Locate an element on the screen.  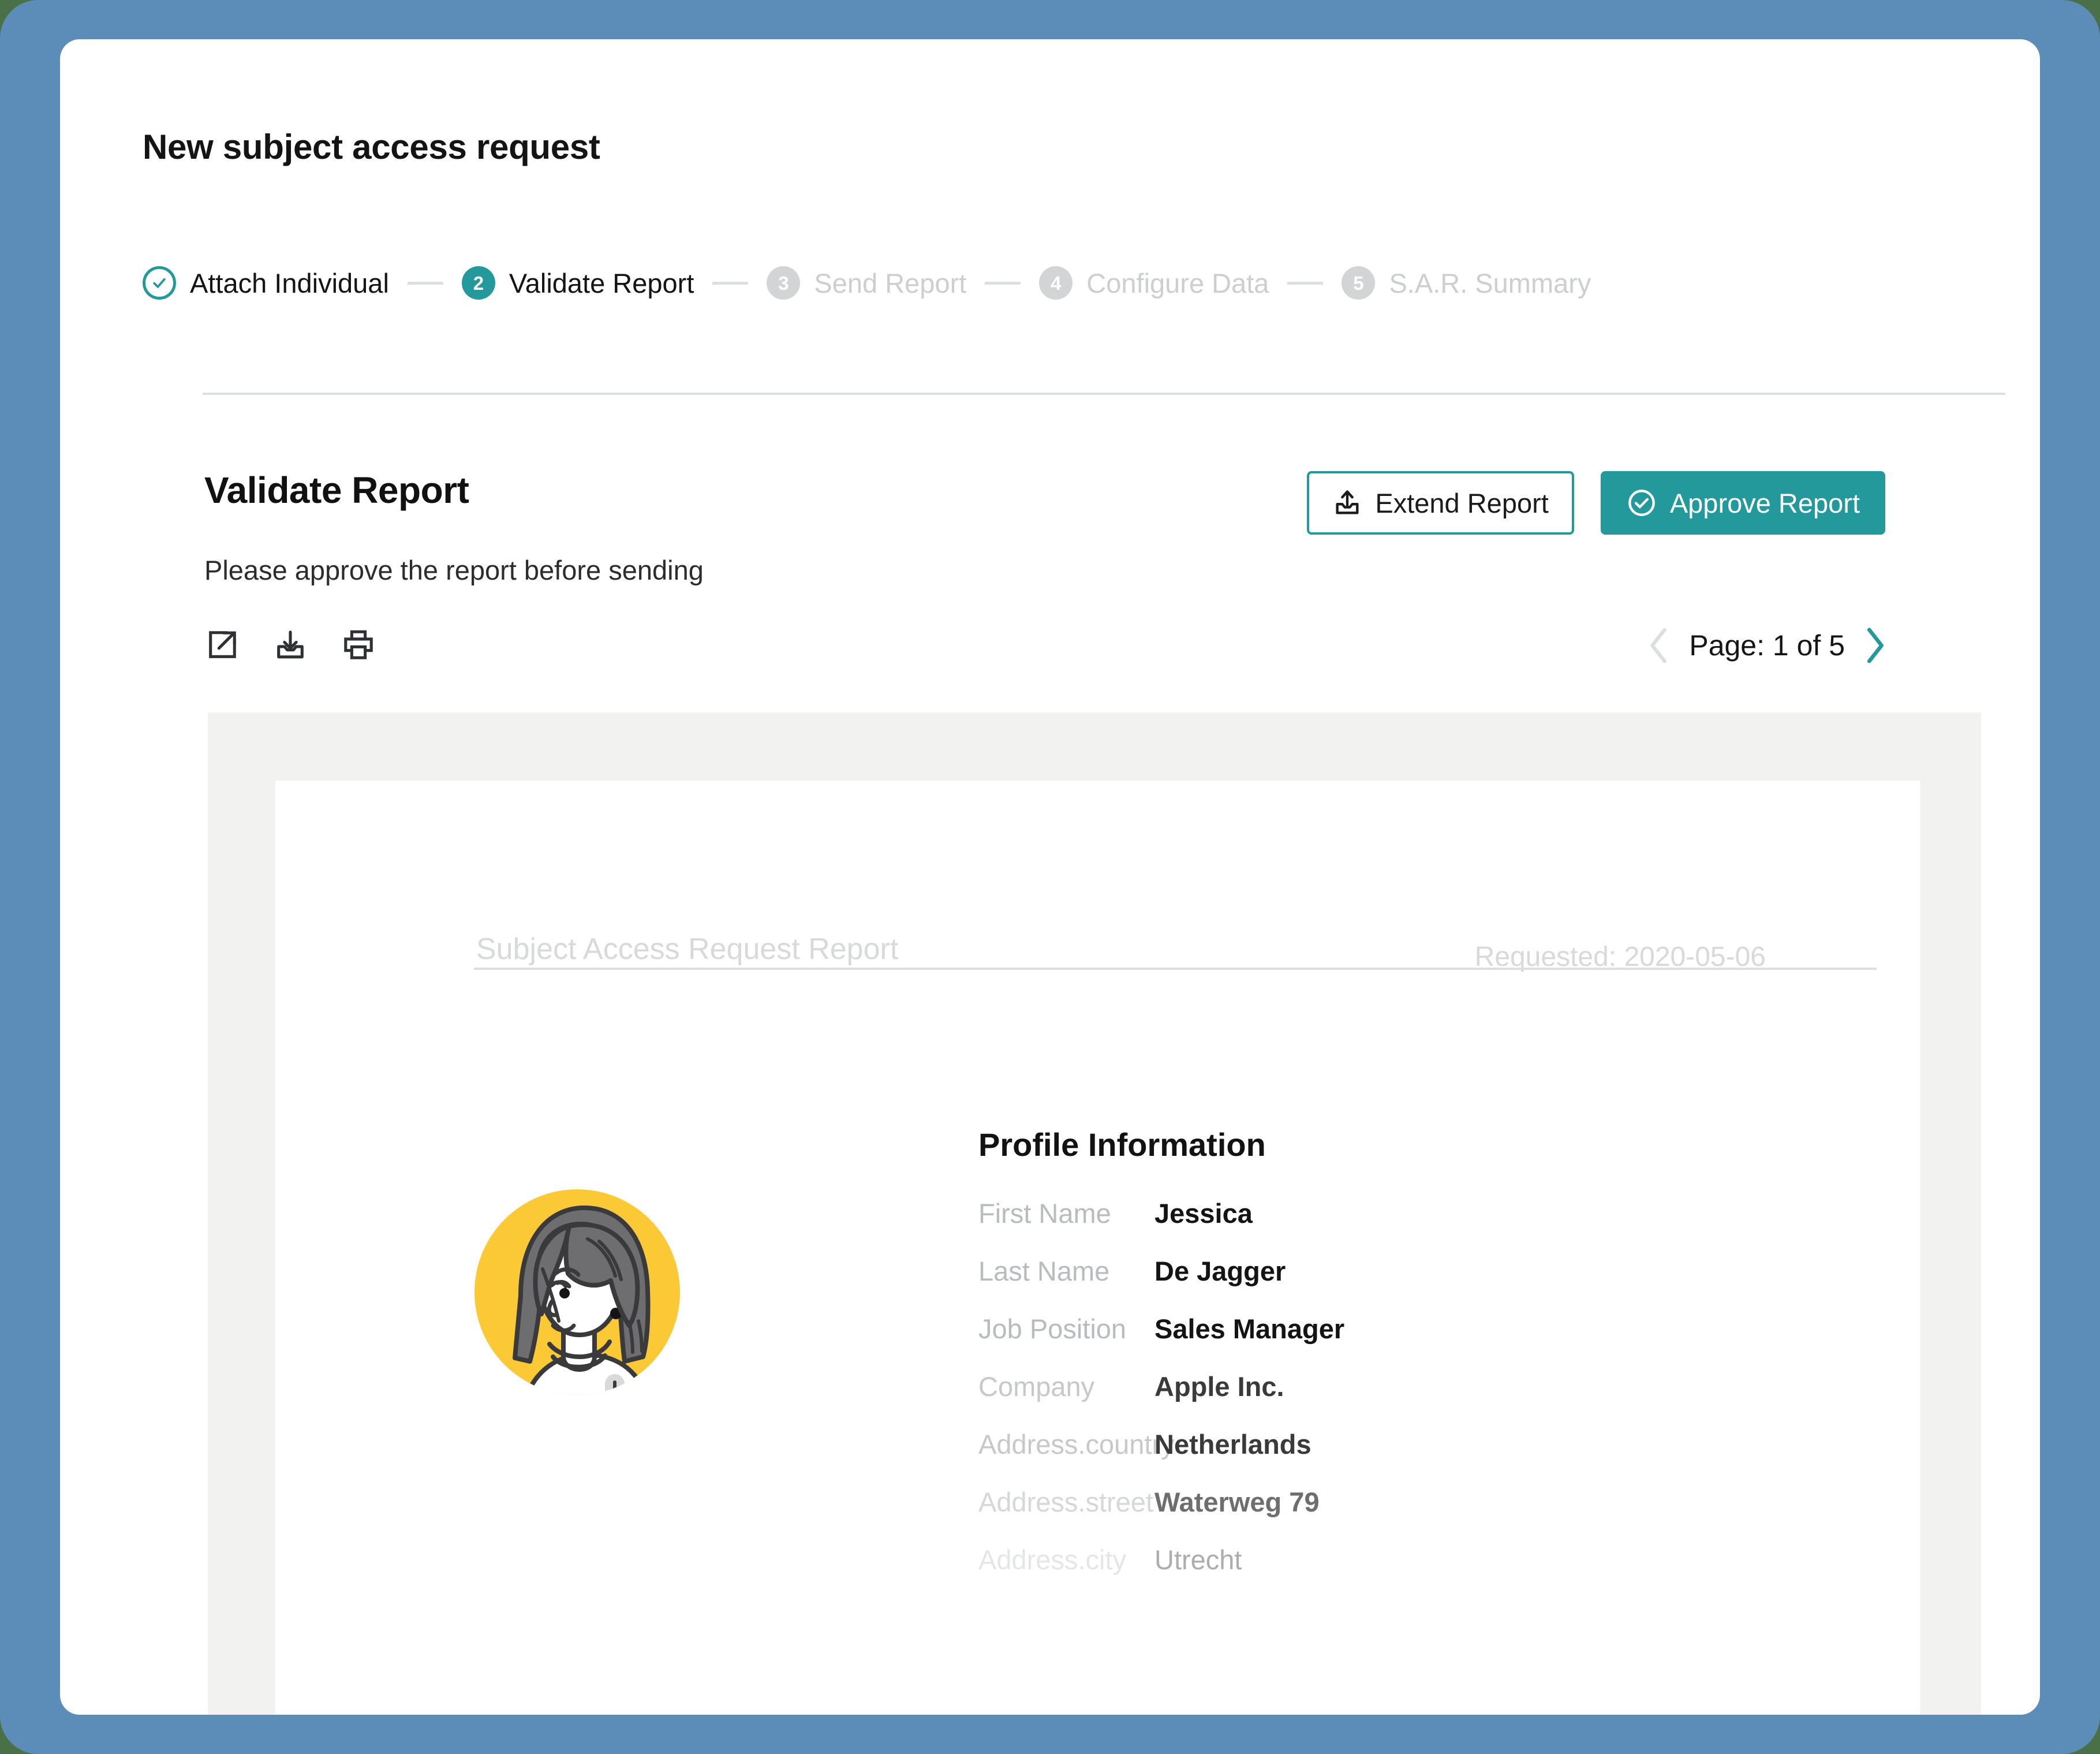
step-marker-future: 4 is located at coordinates (1056, 283).